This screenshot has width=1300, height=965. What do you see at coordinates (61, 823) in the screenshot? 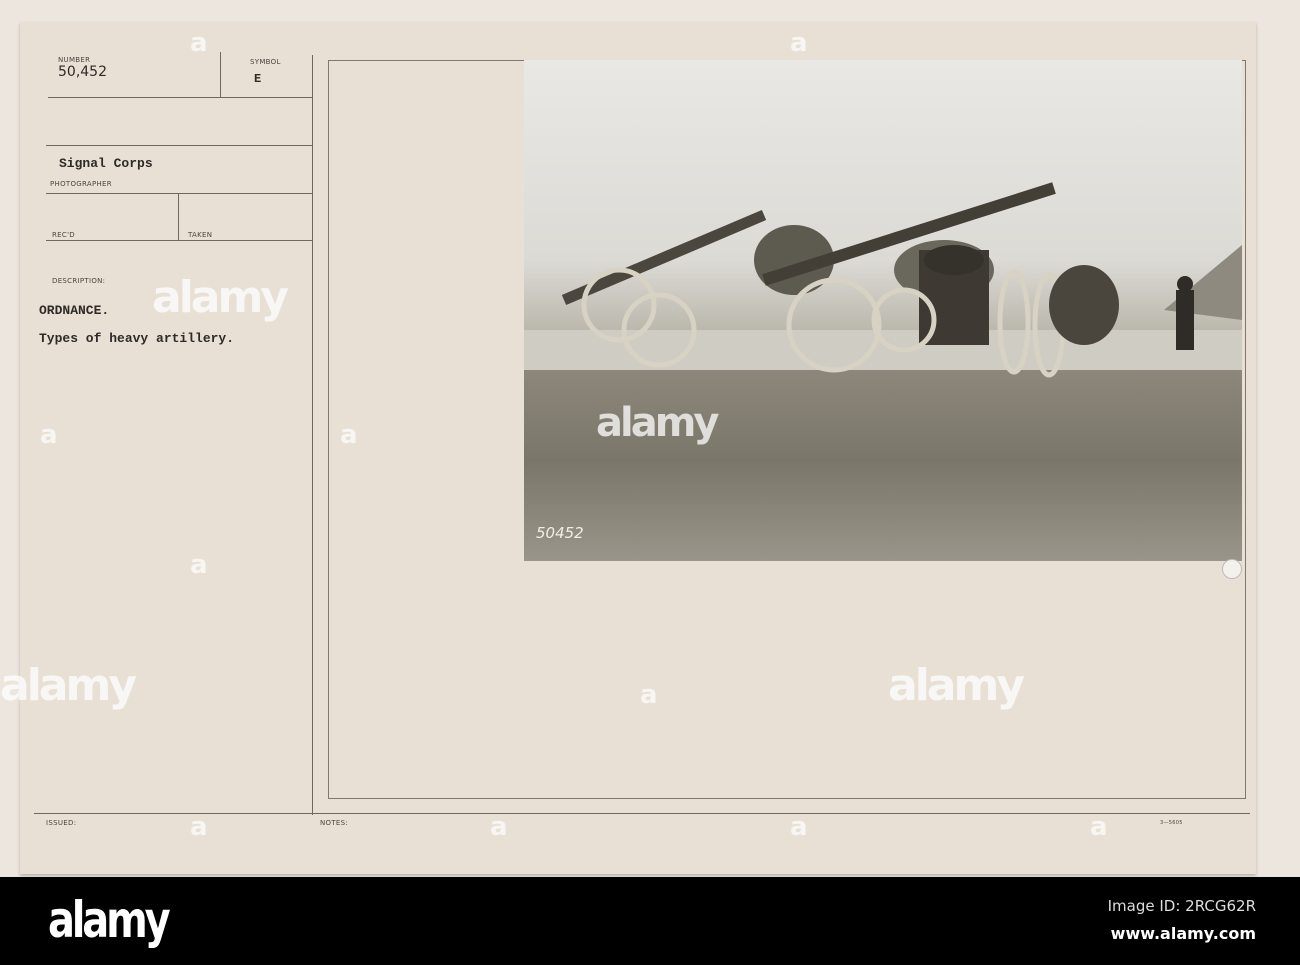
I see `issued-label: ISSUED:` at bounding box center [61, 823].